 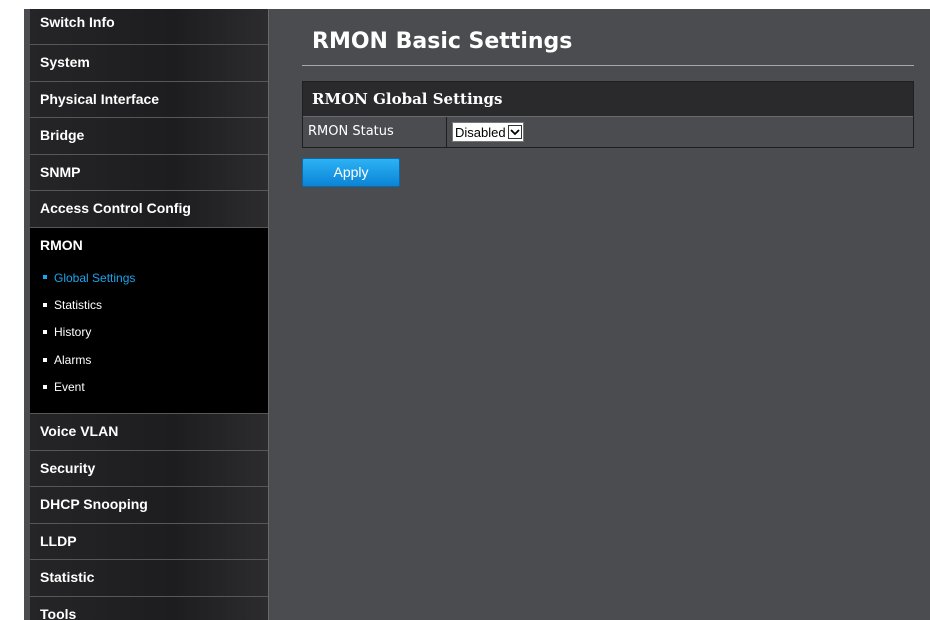 I want to click on submenu-item-history: History, so click(x=149, y=332).